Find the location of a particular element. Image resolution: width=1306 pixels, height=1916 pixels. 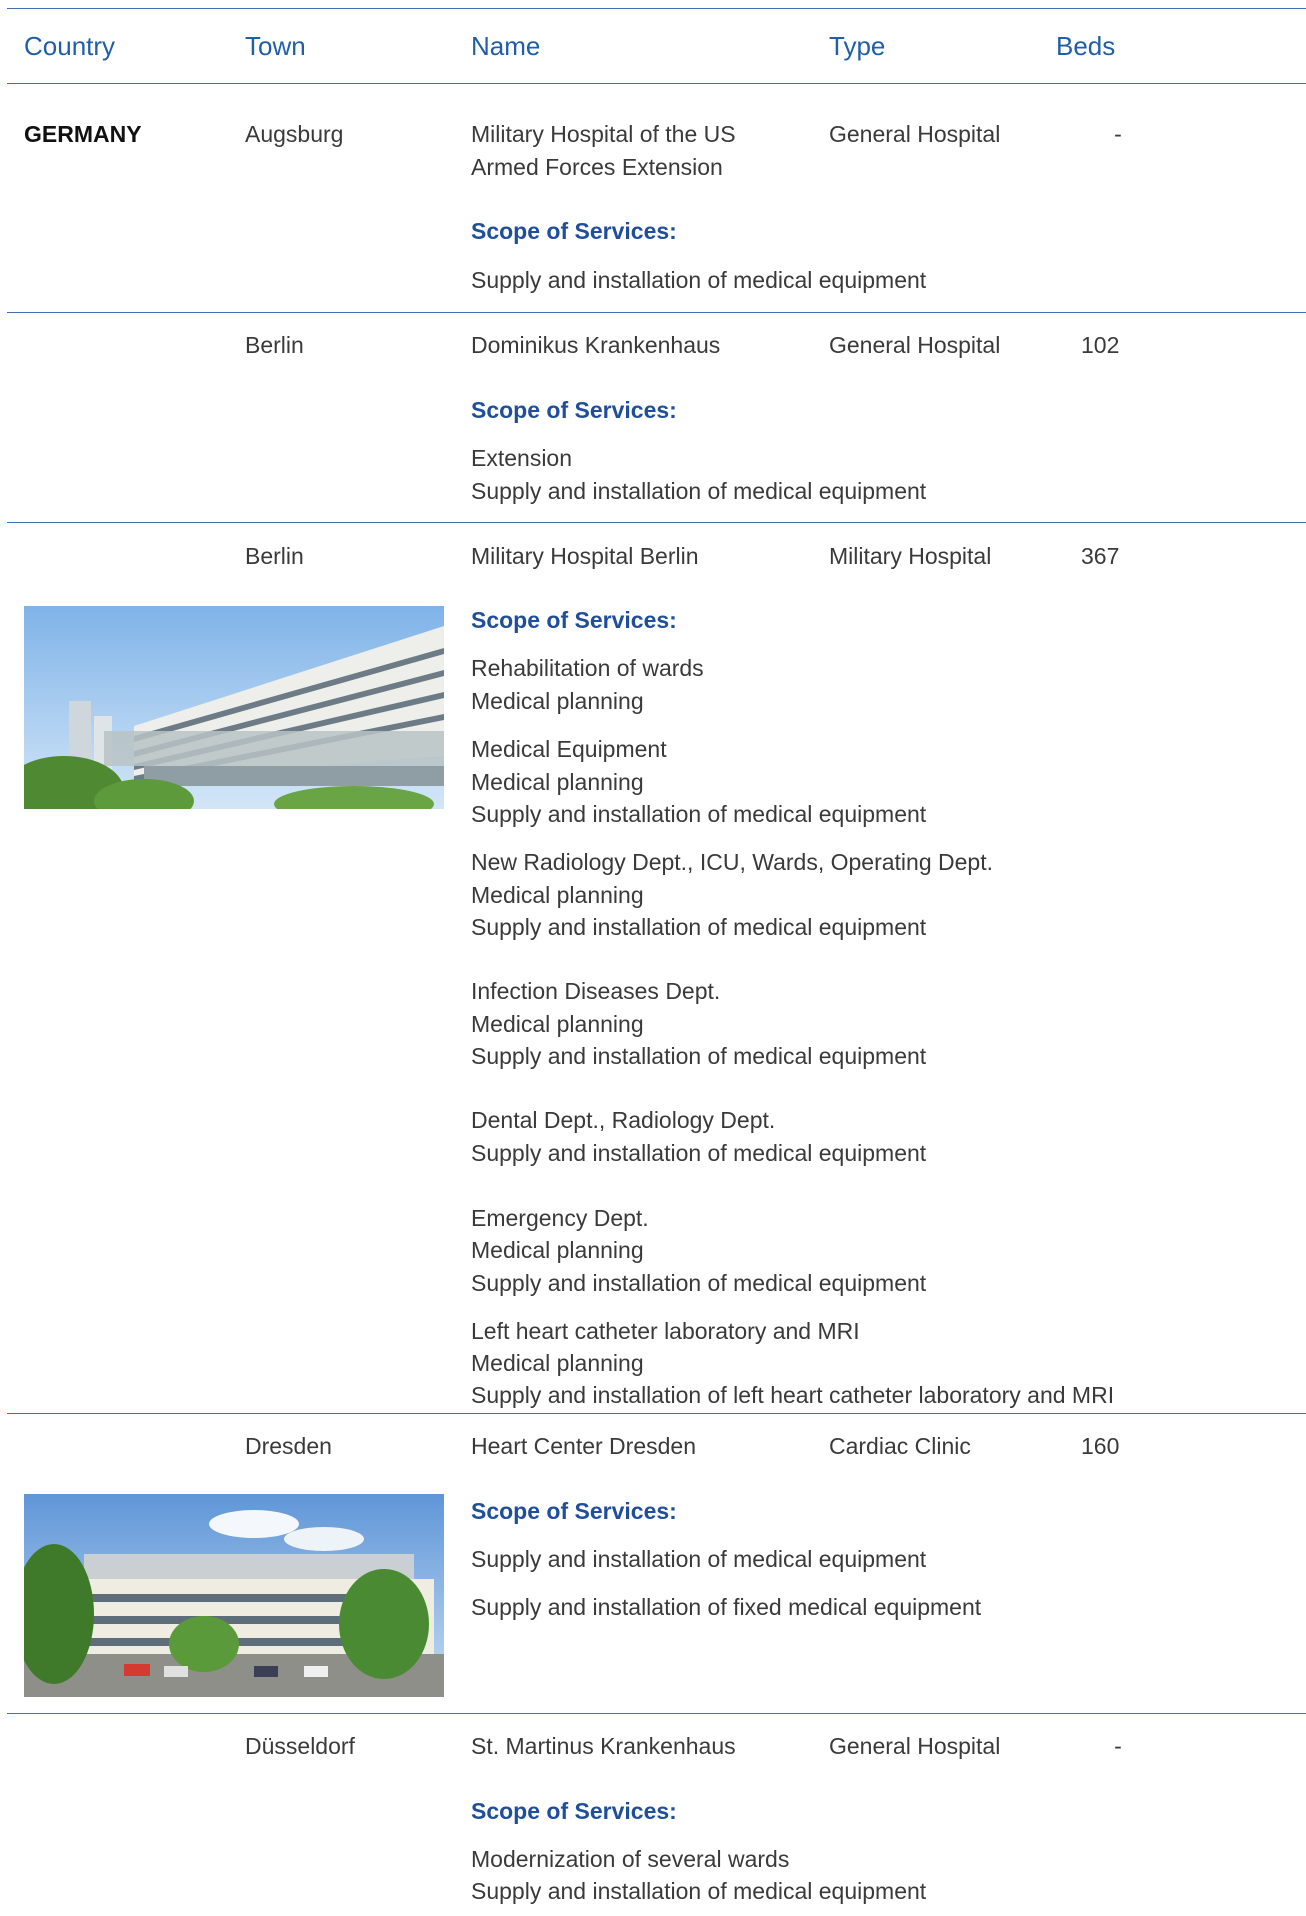

name-cell: St. Martinus Krankenhaus is located at coordinates (603, 1746).